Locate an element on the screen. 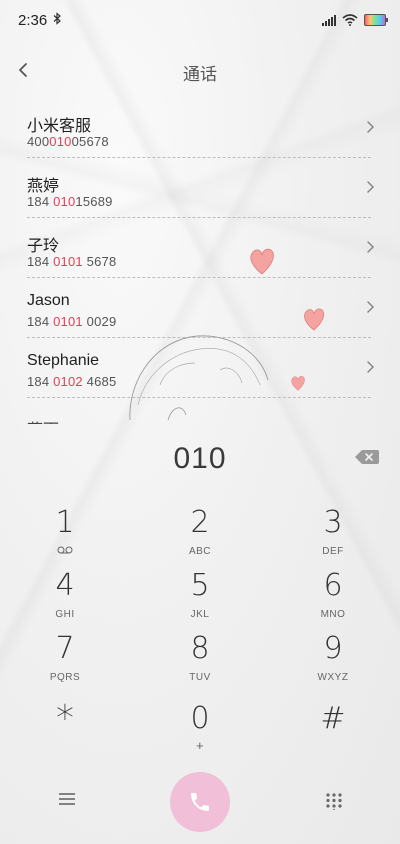  contact-row: Stephanie 184 0102 4685 is located at coordinates (201, 368).